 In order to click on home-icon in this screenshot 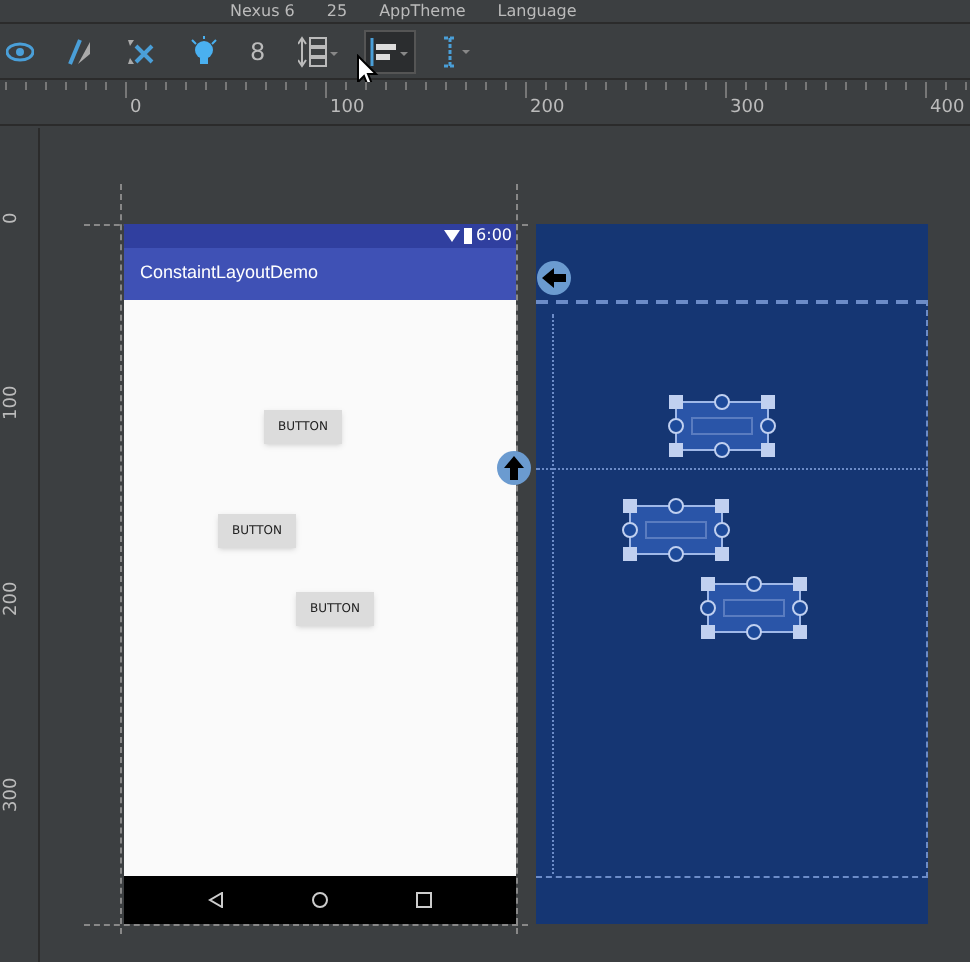, I will do `click(320, 900)`.